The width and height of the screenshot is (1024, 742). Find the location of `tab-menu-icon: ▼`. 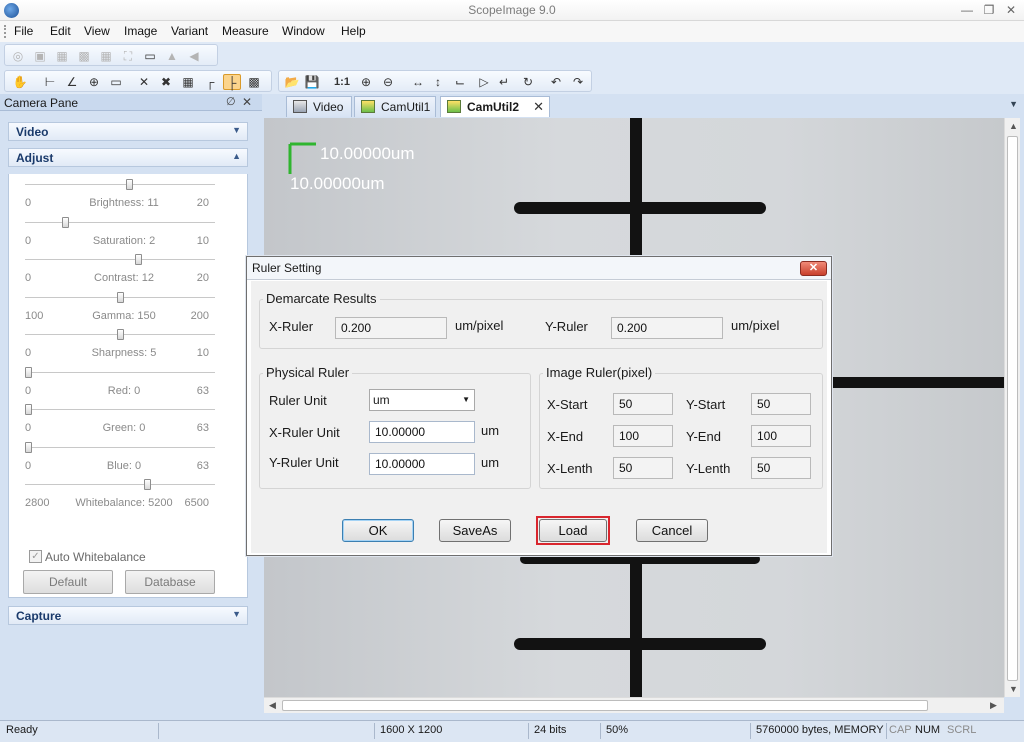

tab-menu-icon: ▼ is located at coordinates (1013, 104).